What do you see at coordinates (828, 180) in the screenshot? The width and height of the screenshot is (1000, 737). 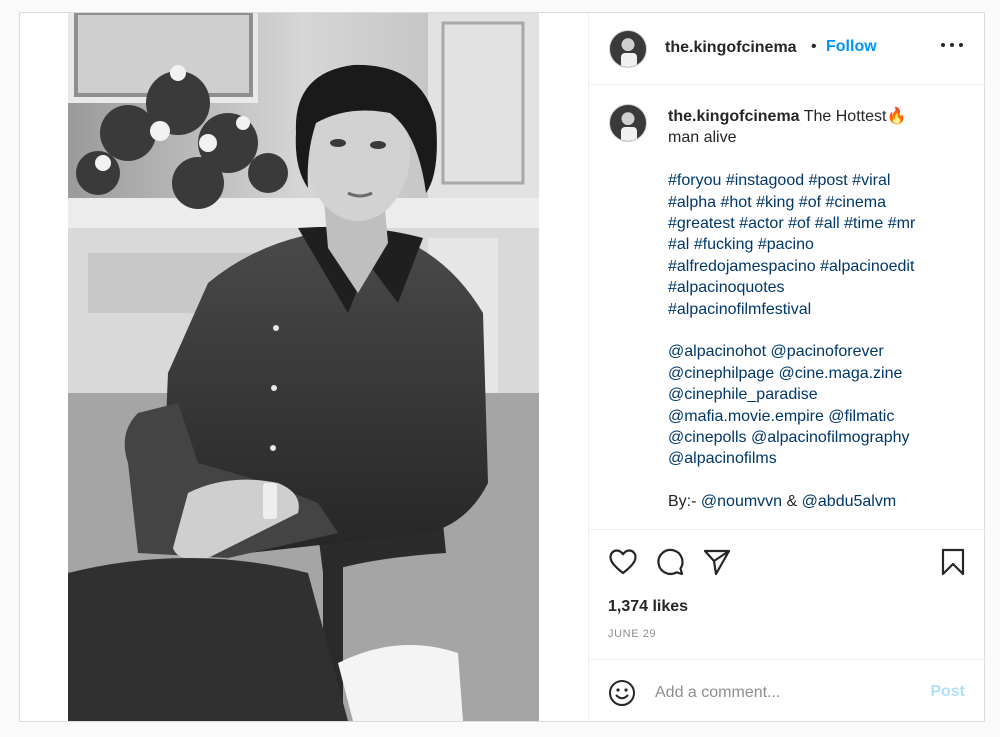 I see `hashtag-link: #post` at bounding box center [828, 180].